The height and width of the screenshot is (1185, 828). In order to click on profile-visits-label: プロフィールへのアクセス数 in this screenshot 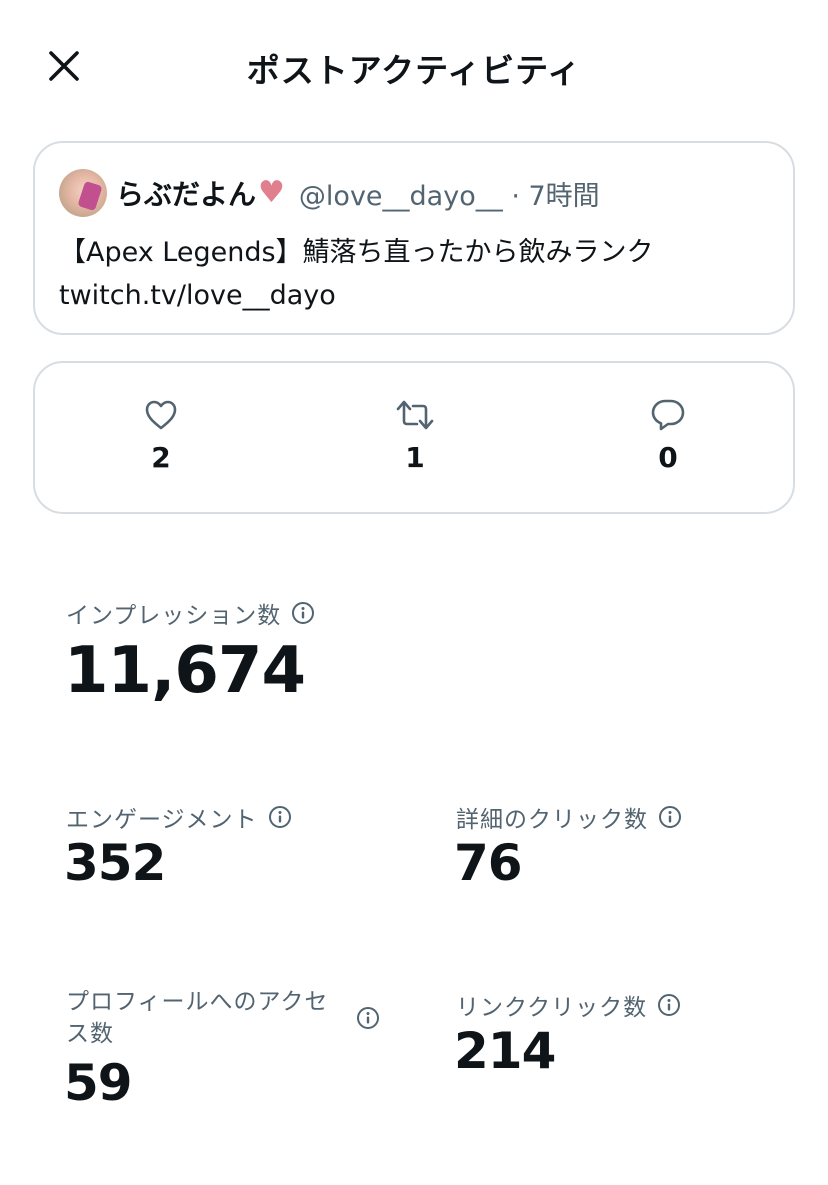, I will do `click(197, 1018)`.